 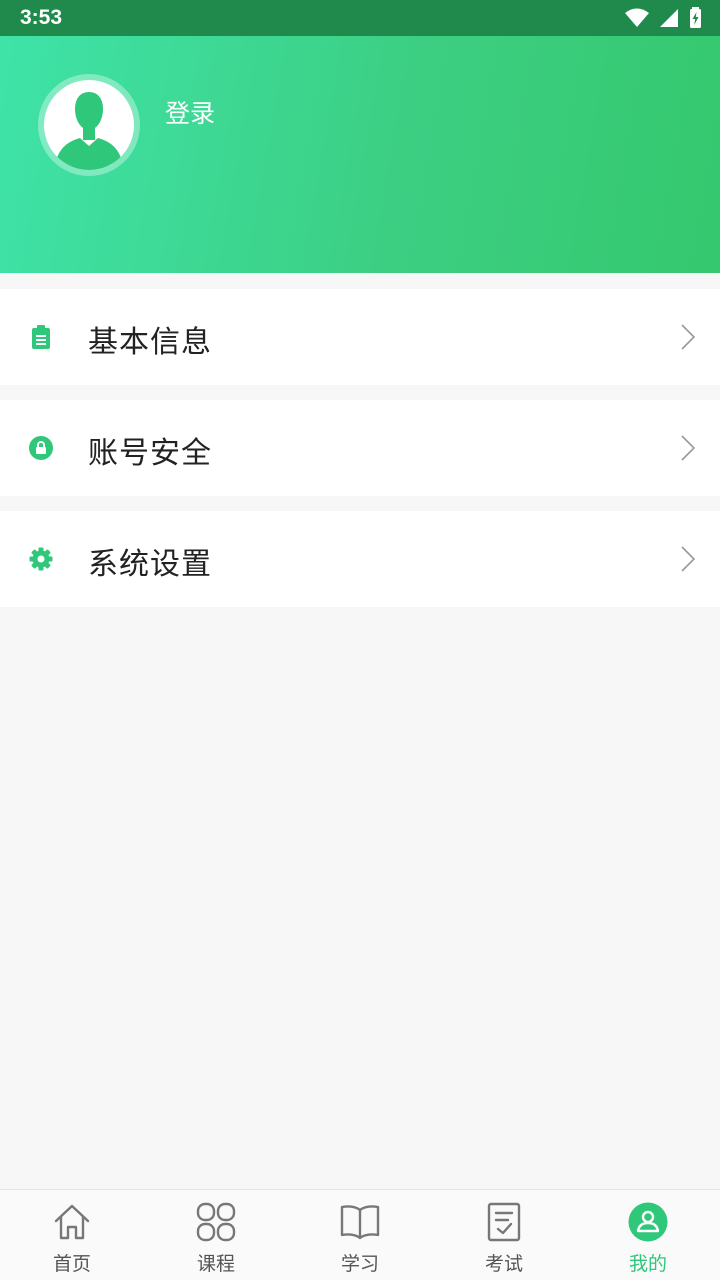 I want to click on grid-icon, so click(x=216, y=1222).